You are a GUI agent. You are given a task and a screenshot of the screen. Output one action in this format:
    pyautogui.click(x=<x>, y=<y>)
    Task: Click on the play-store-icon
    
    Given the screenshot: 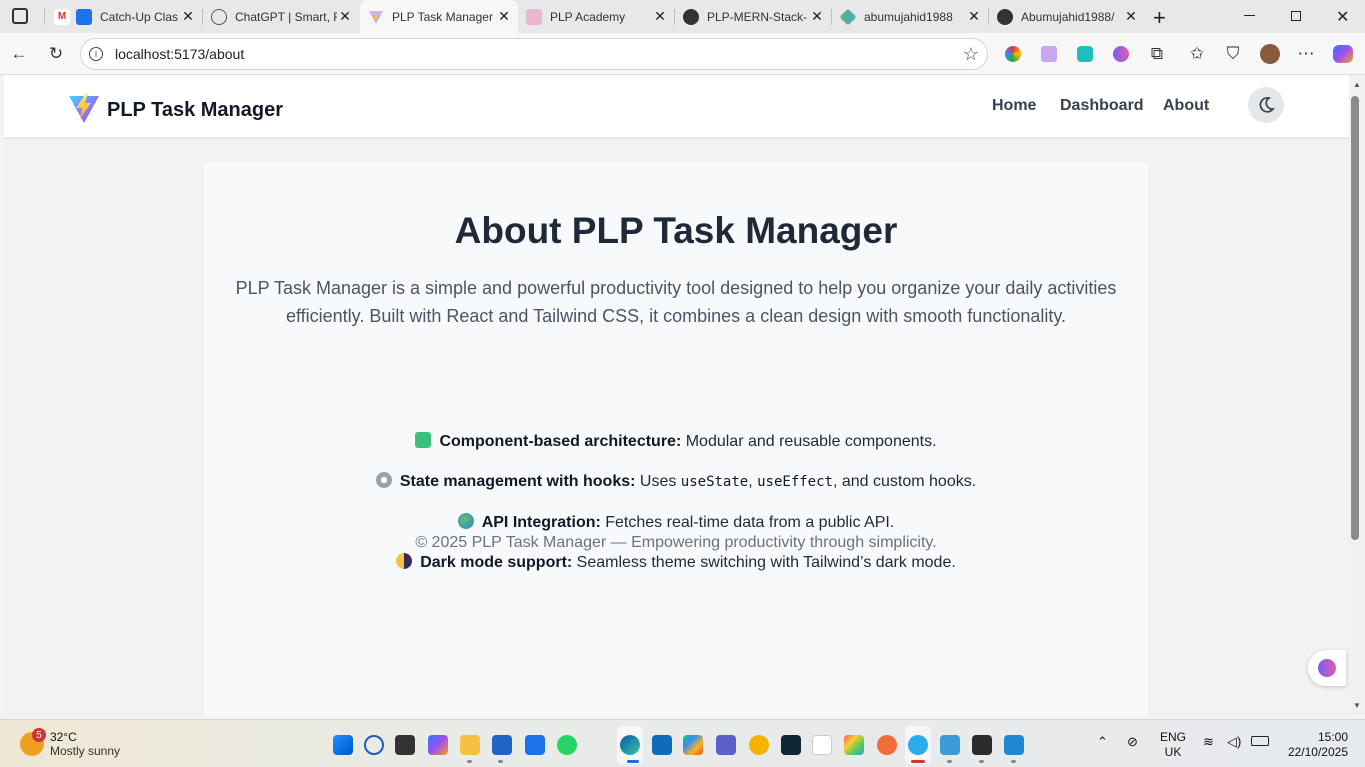 What is the action you would take?
    pyautogui.click(x=693, y=745)
    